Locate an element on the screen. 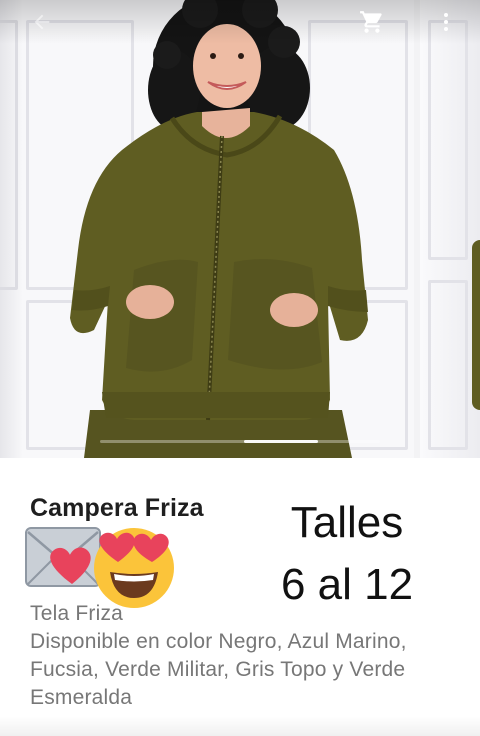 Image resolution: width=480 pixels, height=736 pixels. product-title: Campera Friza is located at coordinates (117, 508).